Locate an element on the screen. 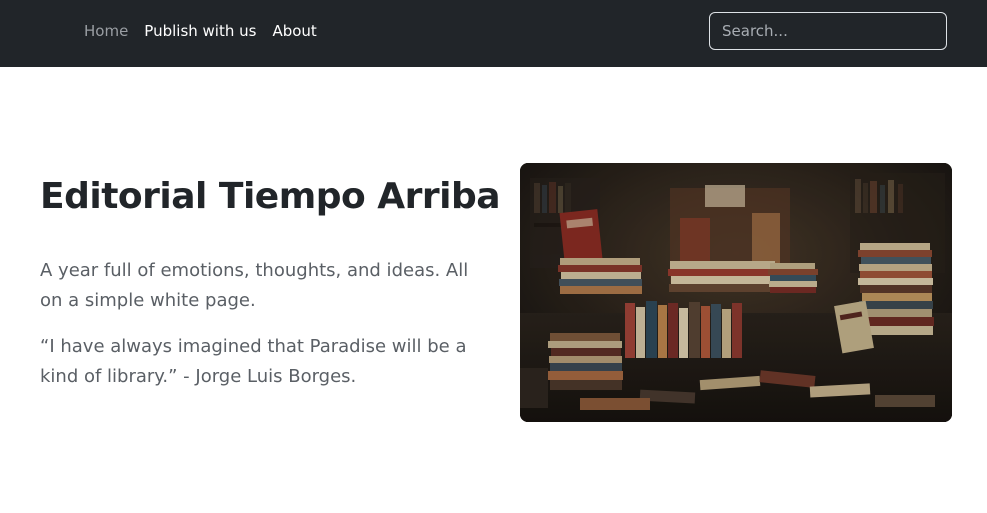  nav-link-home: Home is located at coordinates (106, 31).